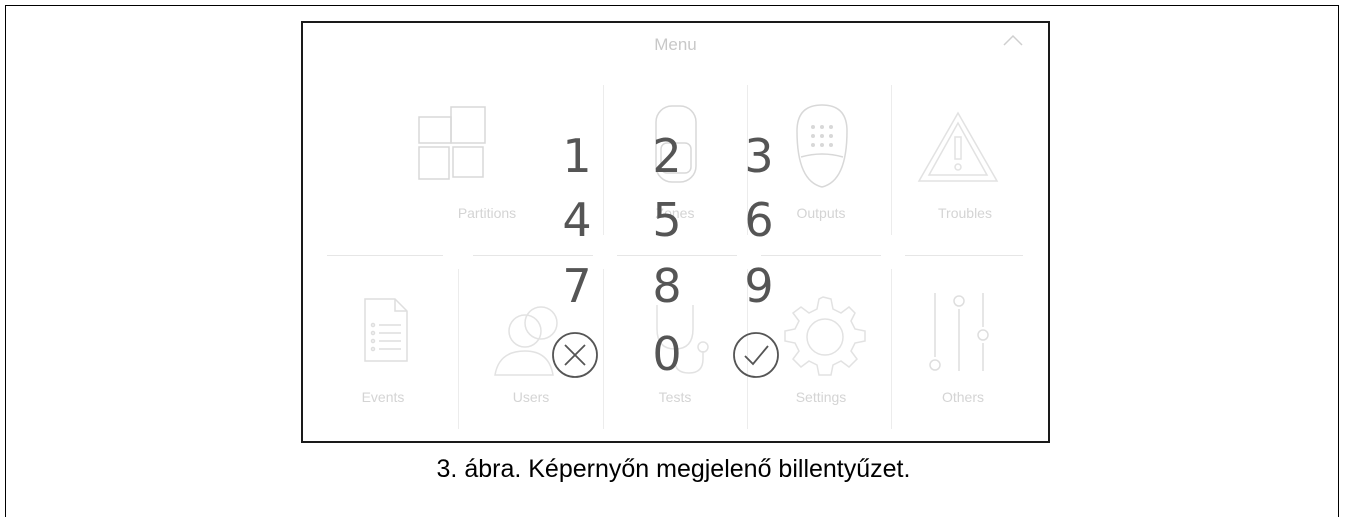 The width and height of the screenshot is (1347, 517). Describe the element at coordinates (822, 146) in the screenshot. I see `outputs-icon` at that location.